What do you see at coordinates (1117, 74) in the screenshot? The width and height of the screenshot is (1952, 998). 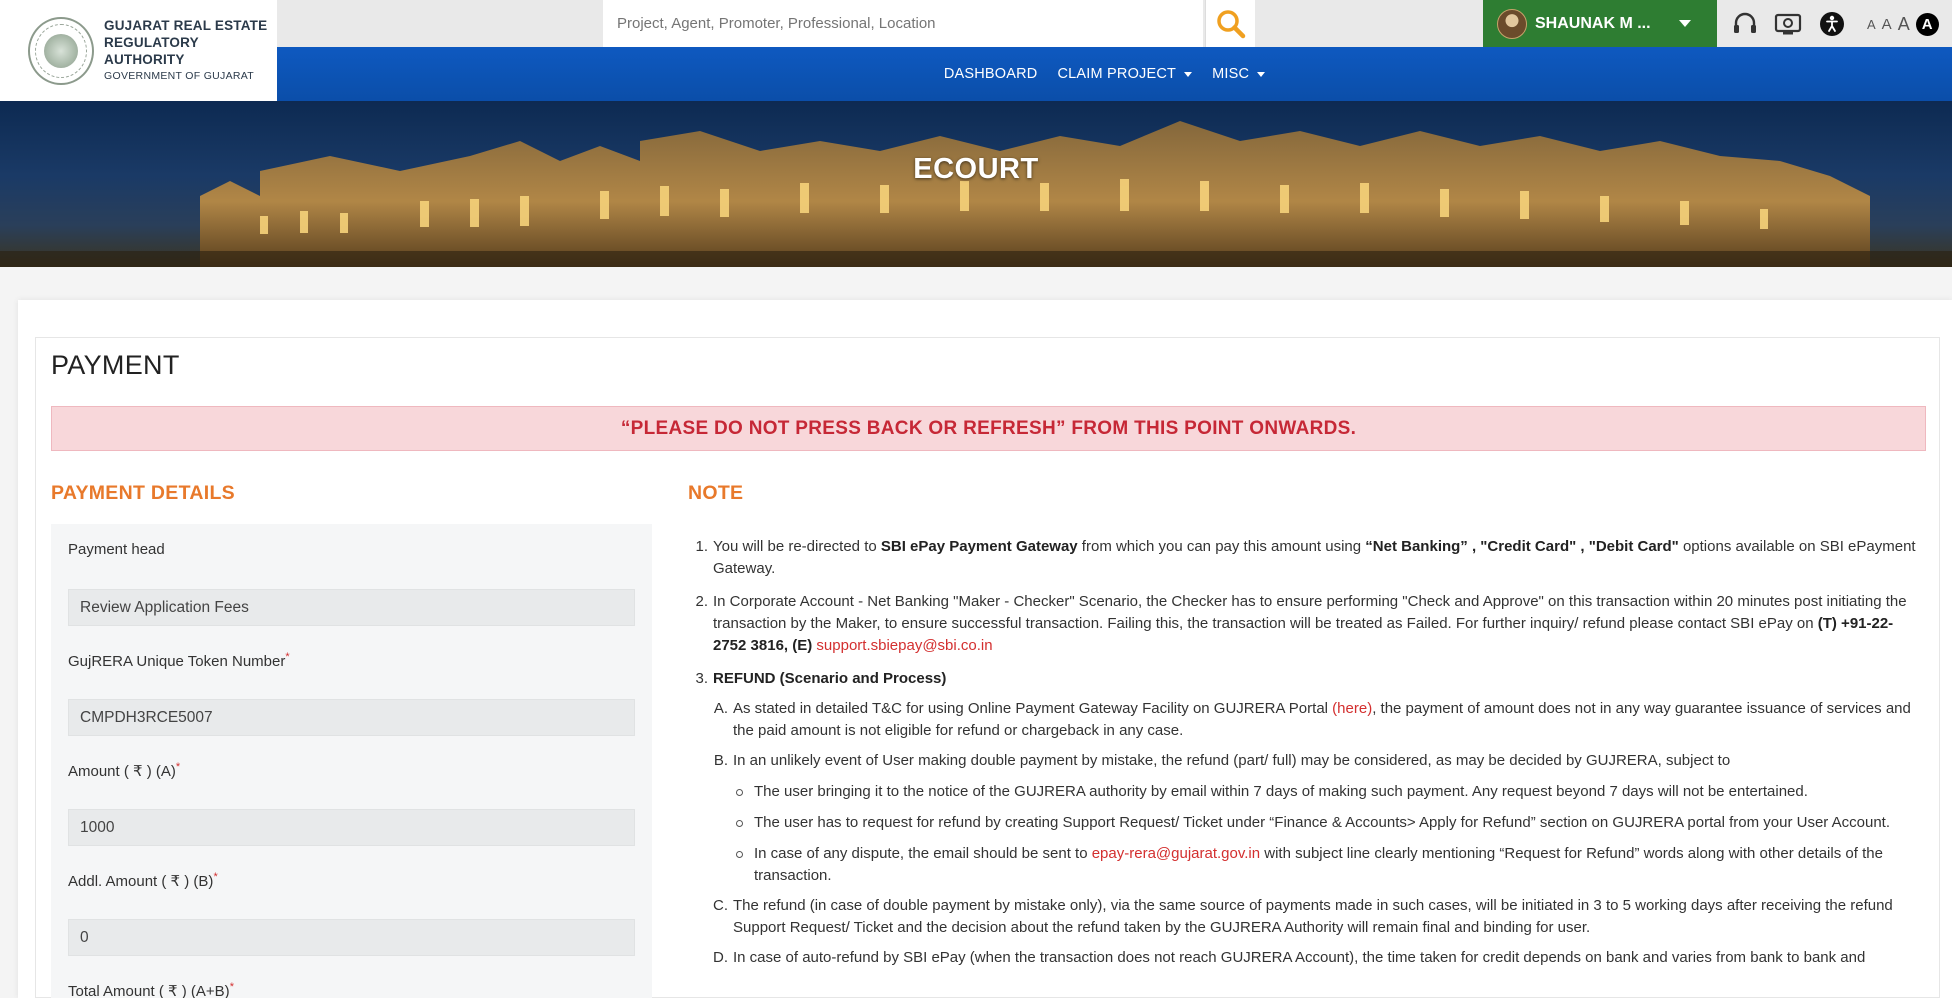 I see `nav-claim-project-label: CLAIM PROJECT` at bounding box center [1117, 74].